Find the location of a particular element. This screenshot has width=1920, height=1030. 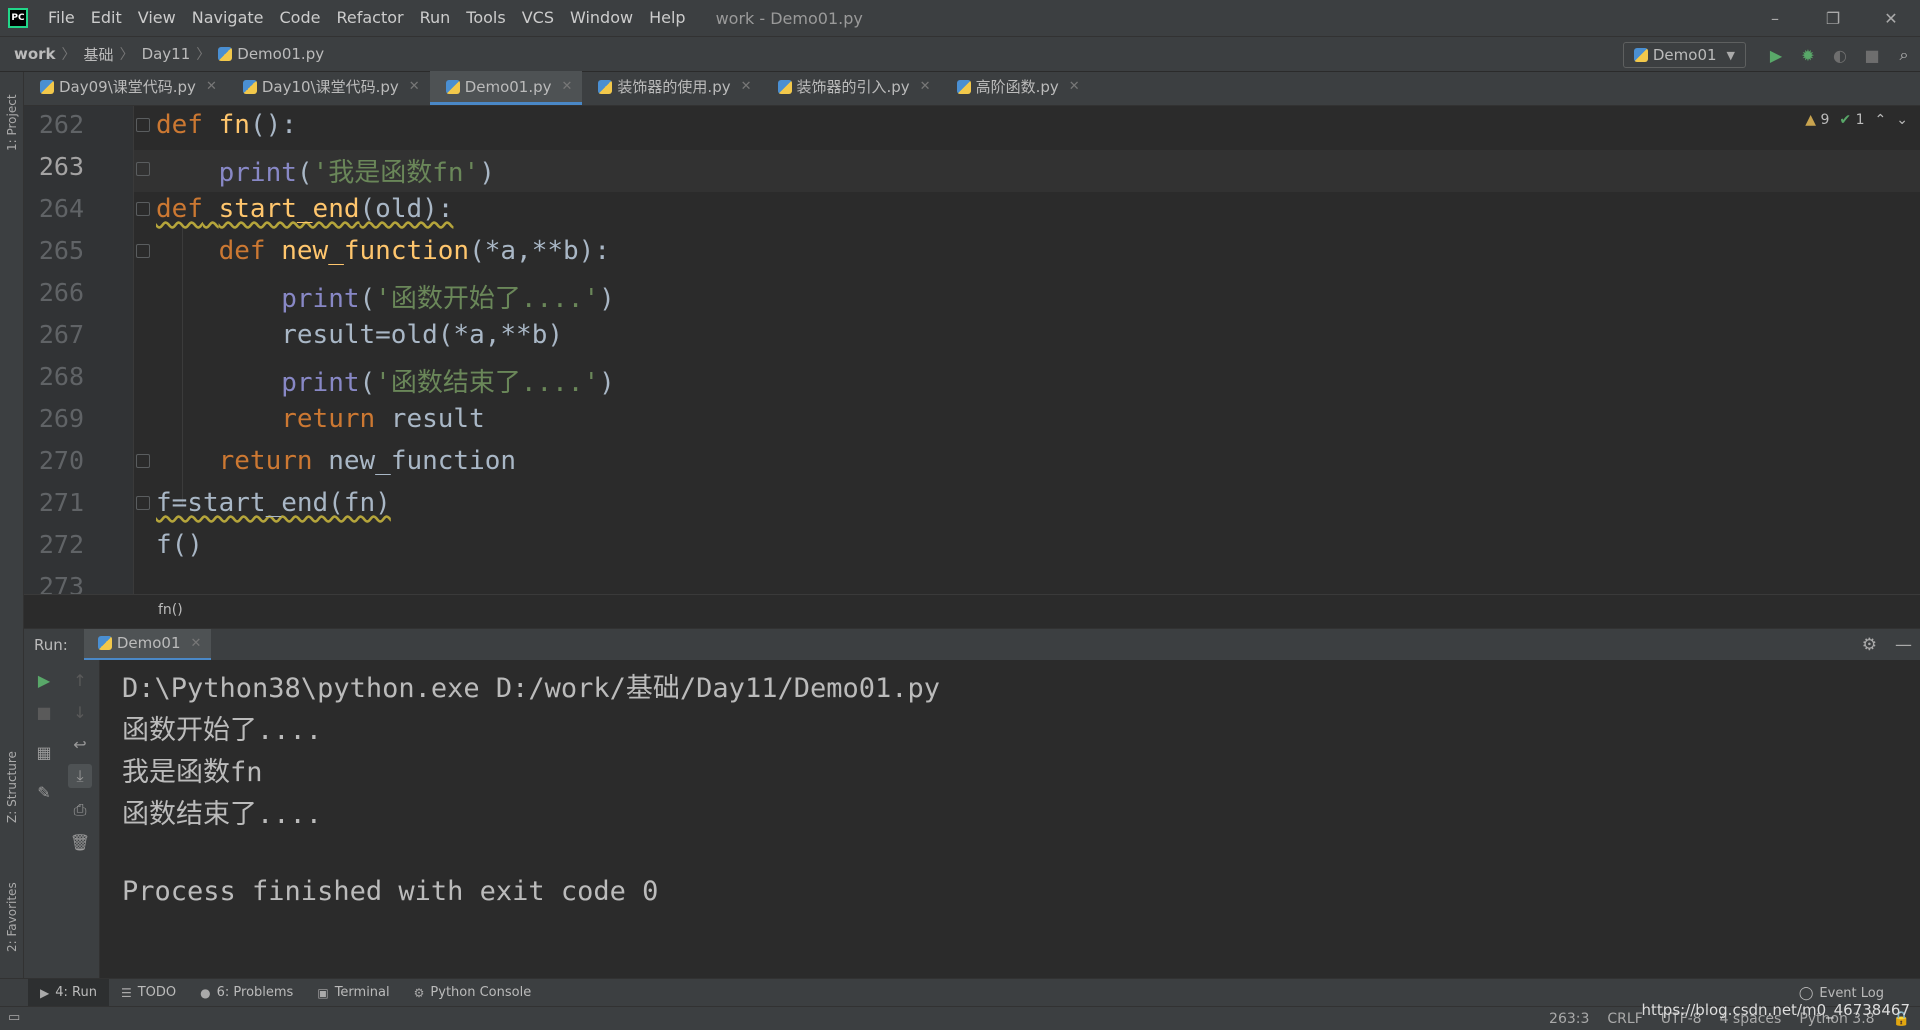

project-tool-tab: 1: Project is located at coordinates (12, 123).